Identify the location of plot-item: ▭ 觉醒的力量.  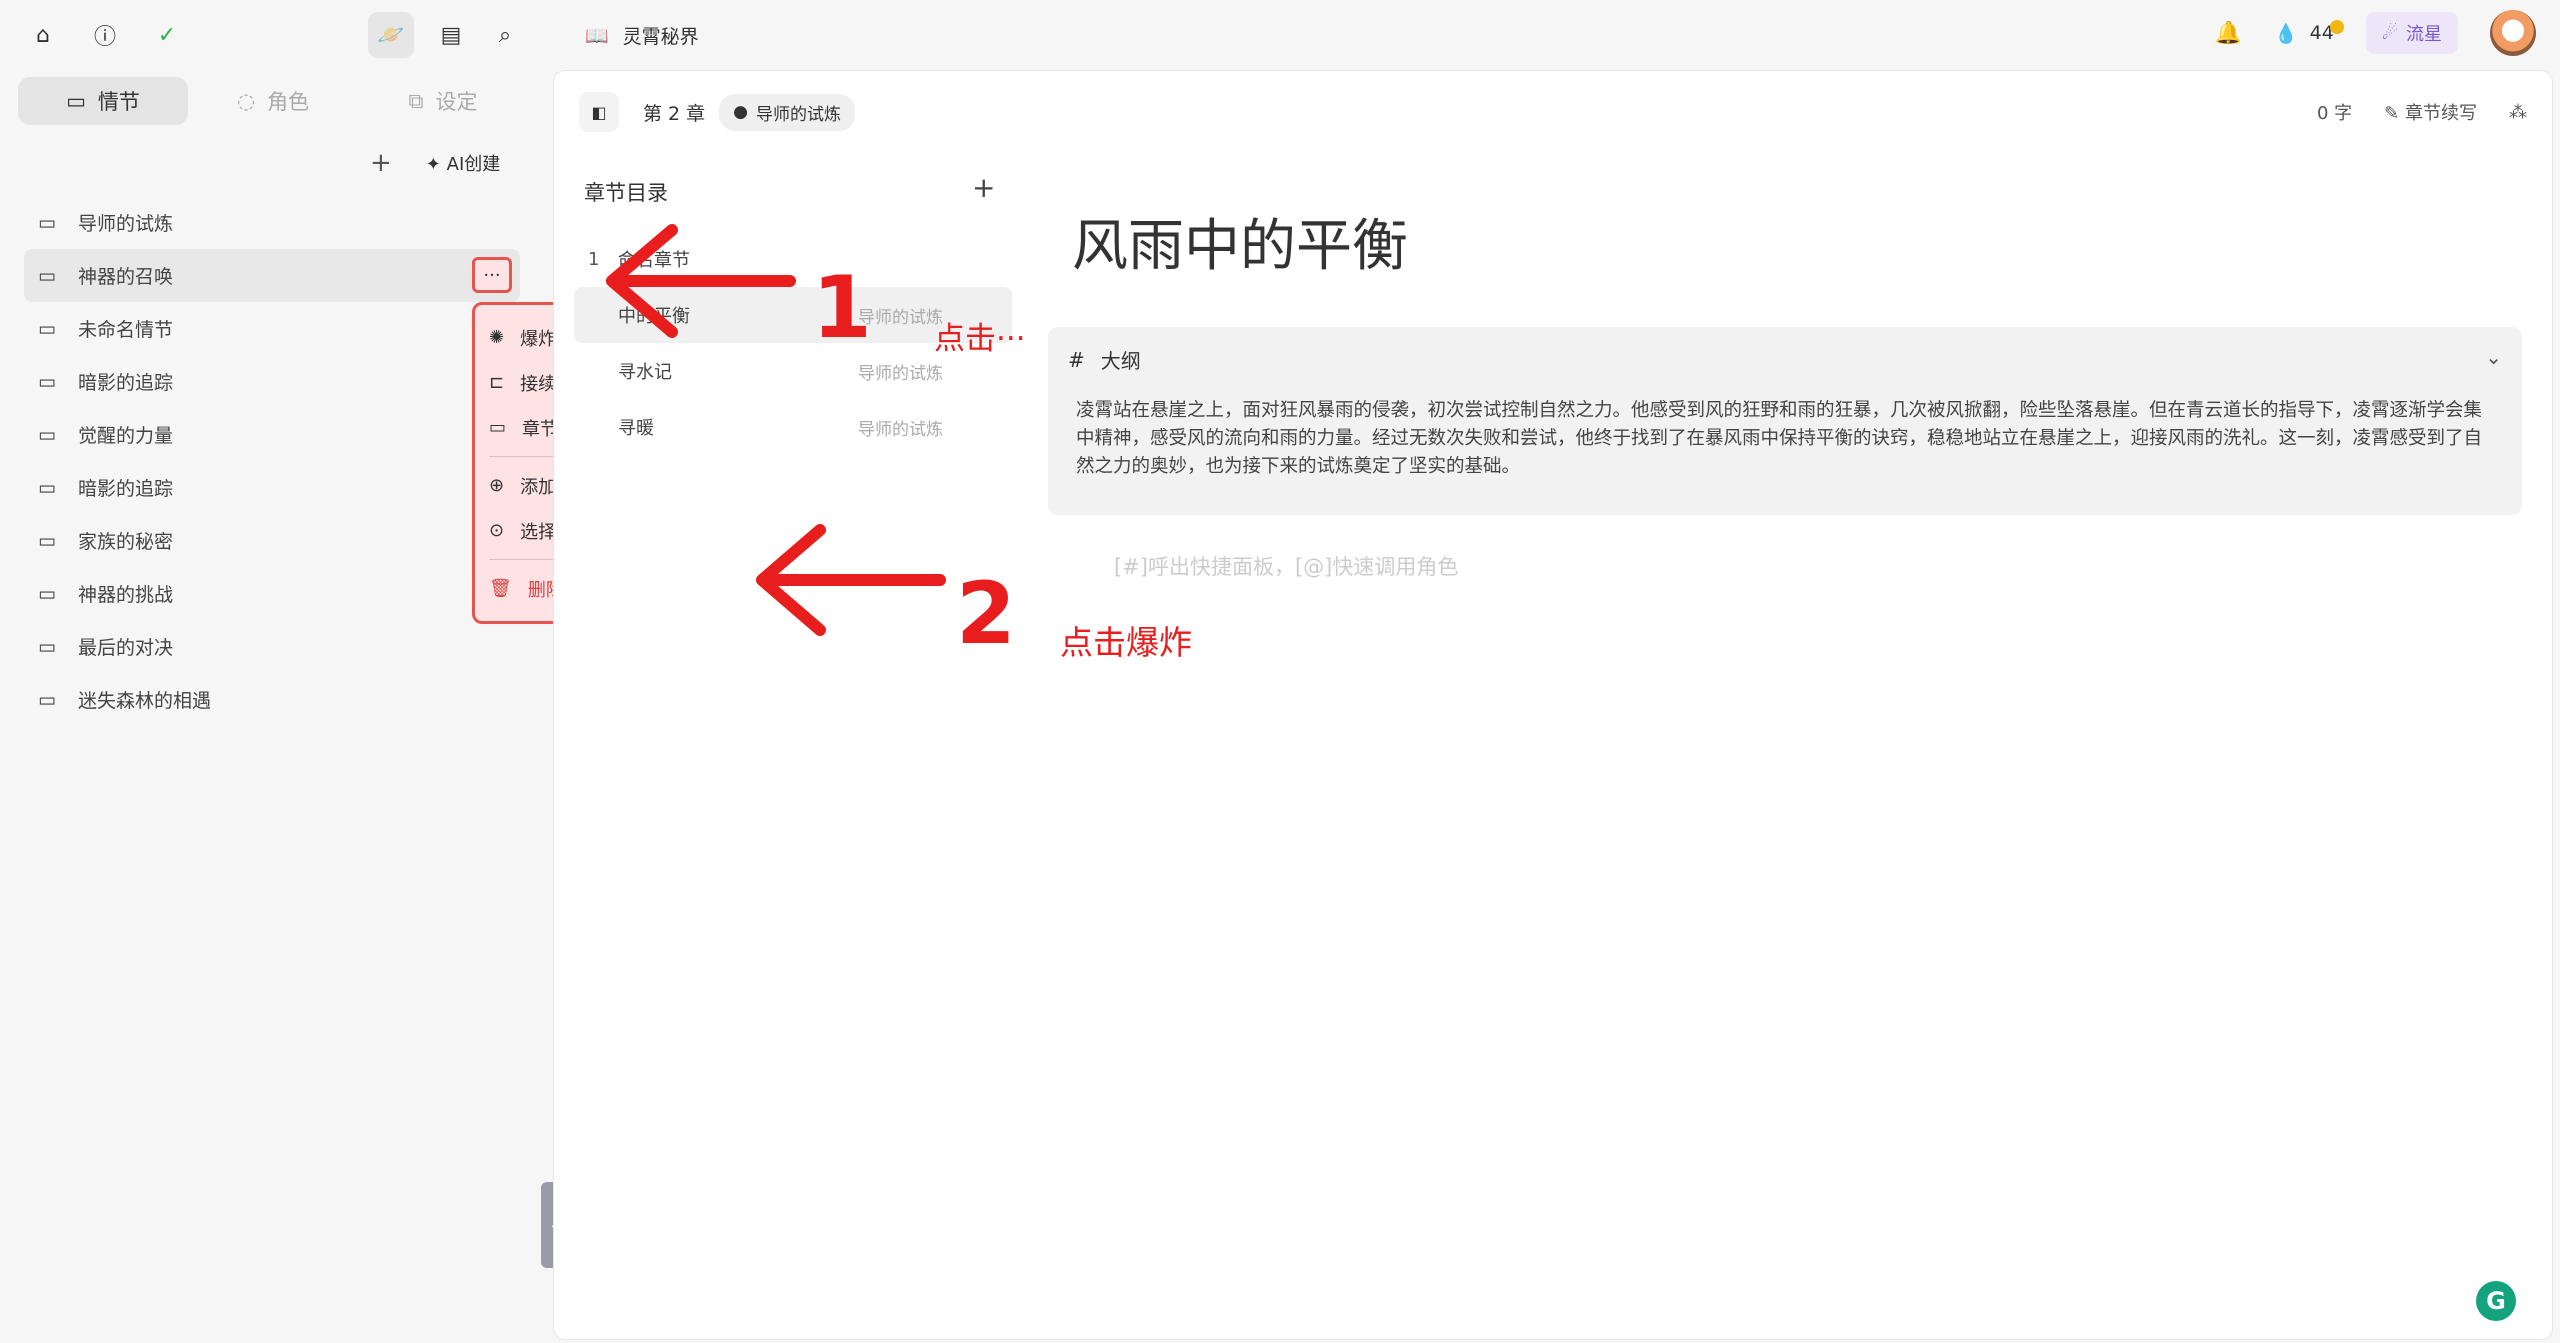
(272, 434).